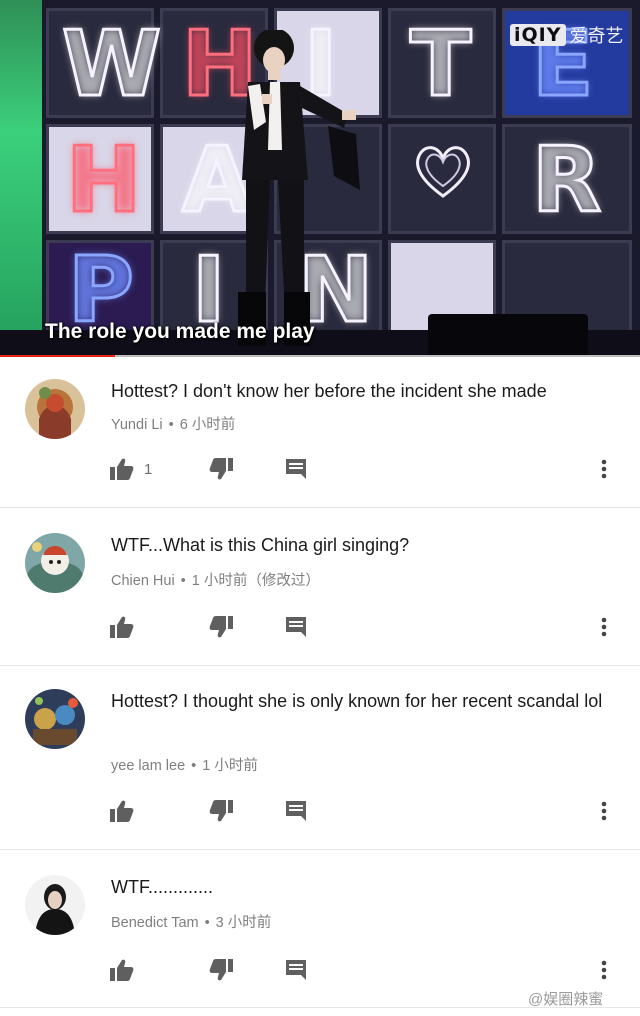 Image resolution: width=640 pixels, height=1016 pixels. What do you see at coordinates (320, 469) in the screenshot?
I see `comment-actions: 1` at bounding box center [320, 469].